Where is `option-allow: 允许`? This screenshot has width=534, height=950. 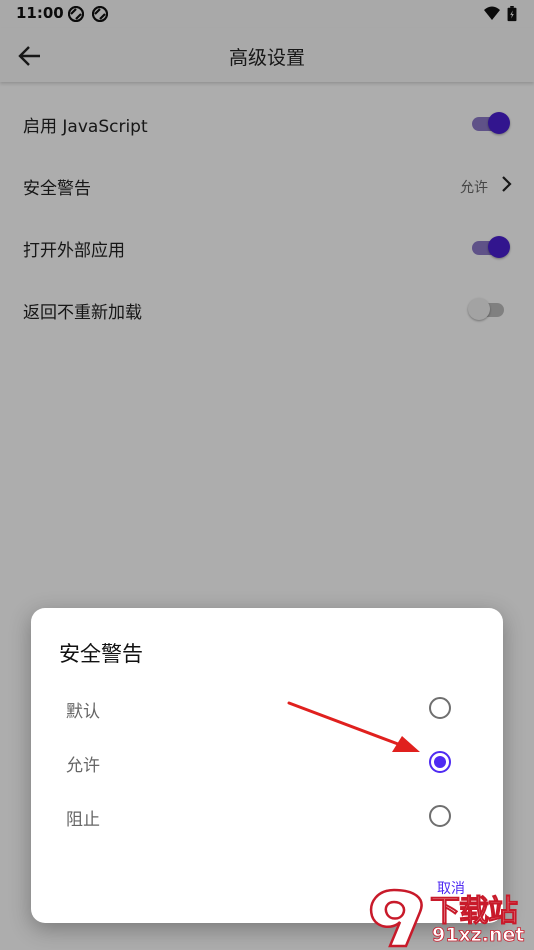
option-allow: 允许 is located at coordinates (267, 762).